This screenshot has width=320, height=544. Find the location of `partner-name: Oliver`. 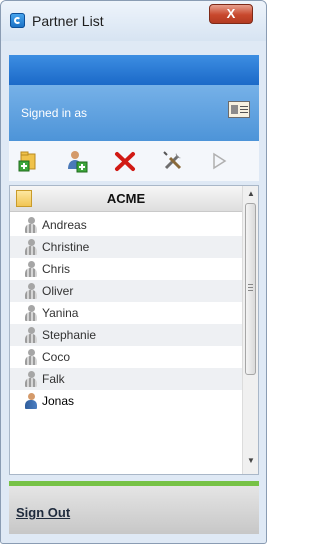

partner-name: Oliver is located at coordinates (58, 291).